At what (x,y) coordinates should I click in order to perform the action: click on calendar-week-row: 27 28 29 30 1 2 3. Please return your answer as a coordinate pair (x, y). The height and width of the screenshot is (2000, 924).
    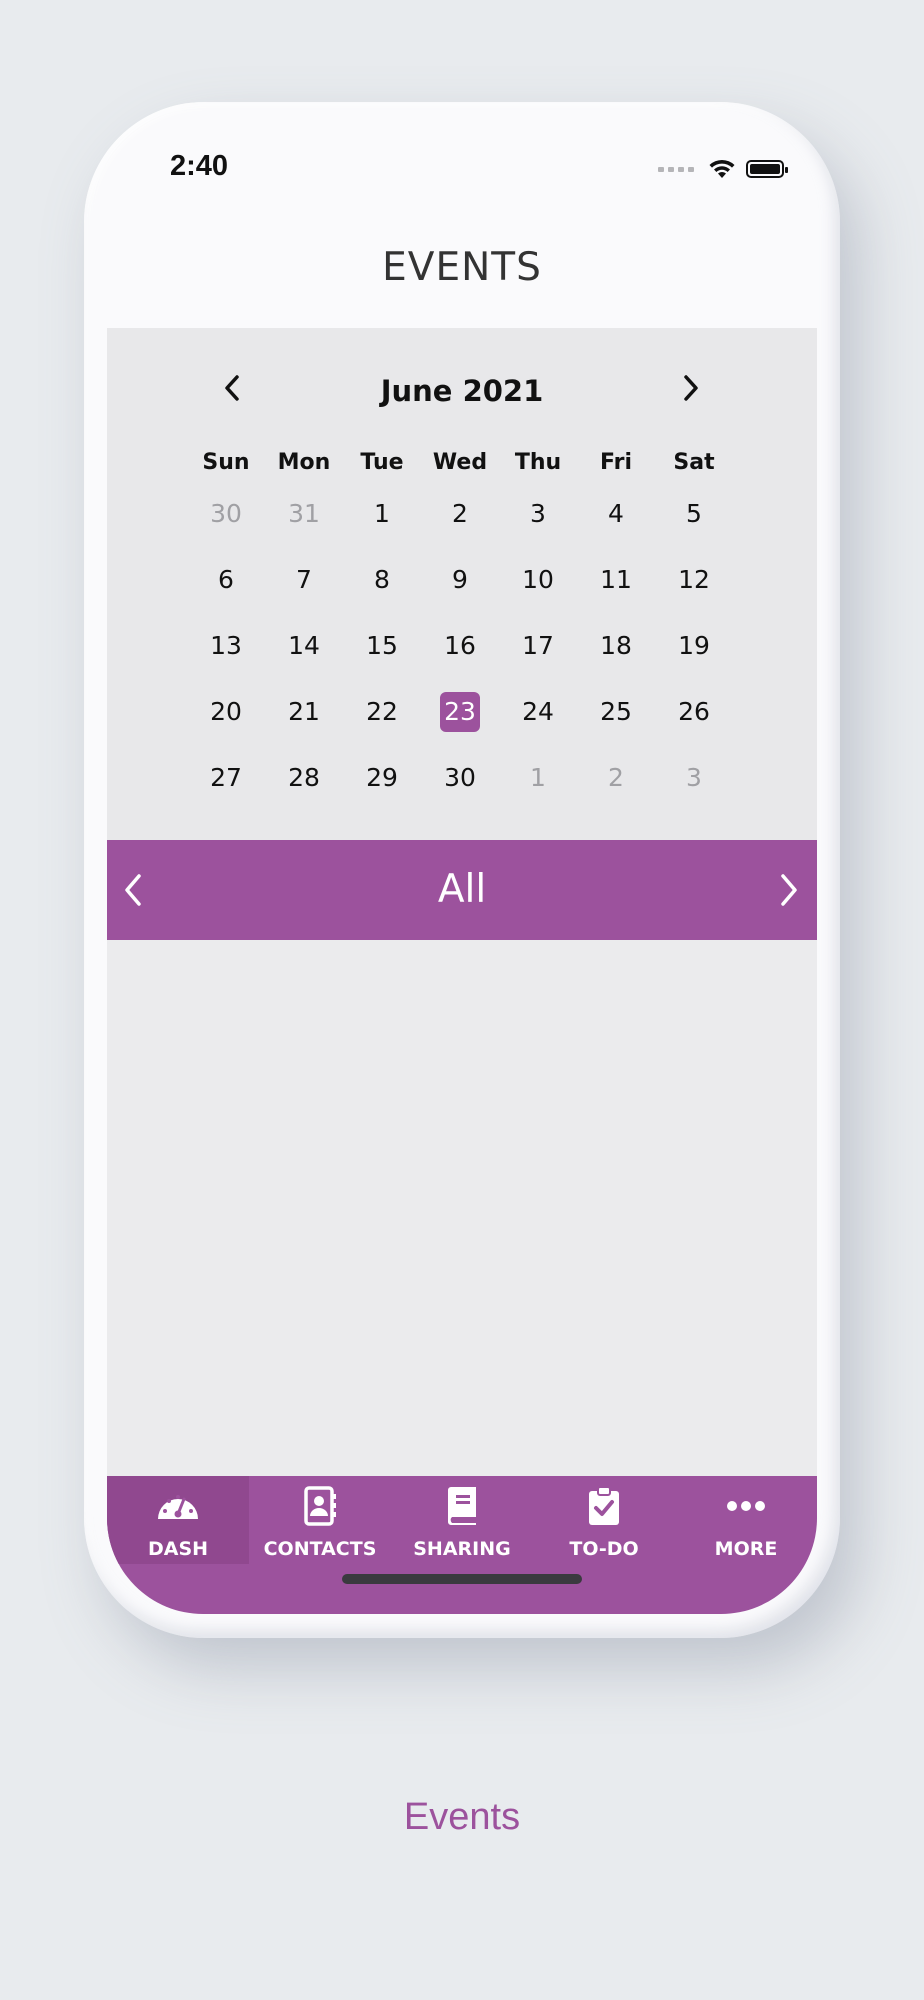
    Looking at the image, I should click on (460, 778).